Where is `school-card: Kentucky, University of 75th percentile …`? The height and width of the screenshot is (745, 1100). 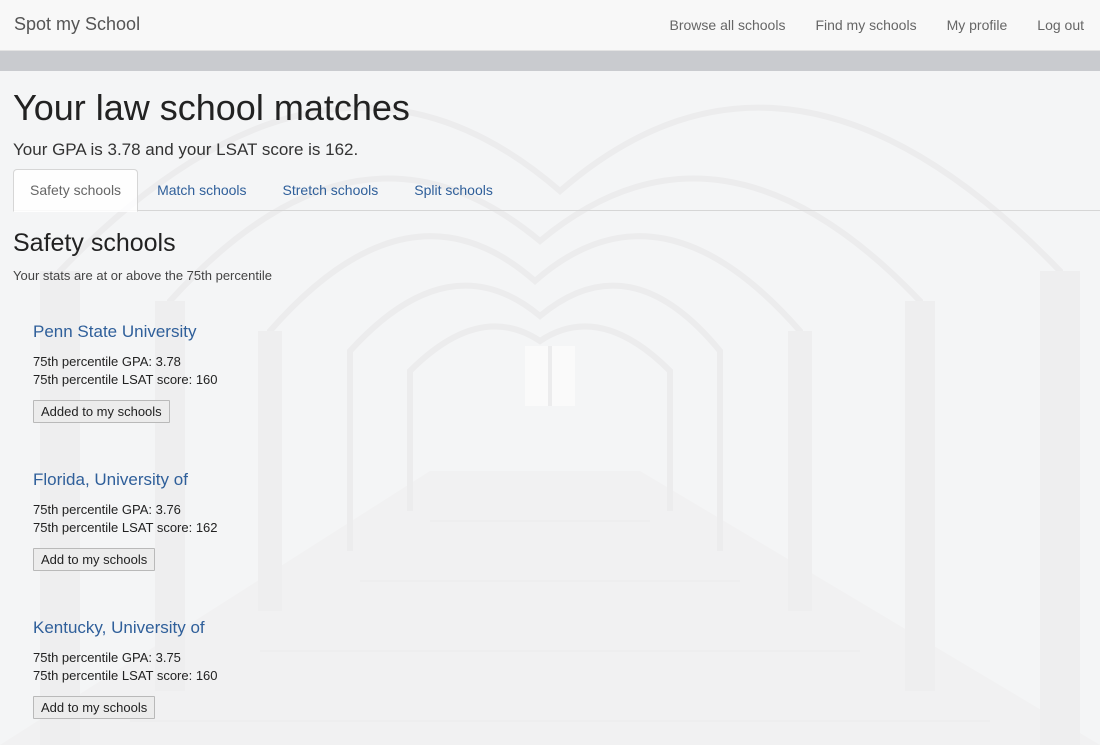 school-card: Kentucky, University of 75th percentile … is located at coordinates (233, 668).